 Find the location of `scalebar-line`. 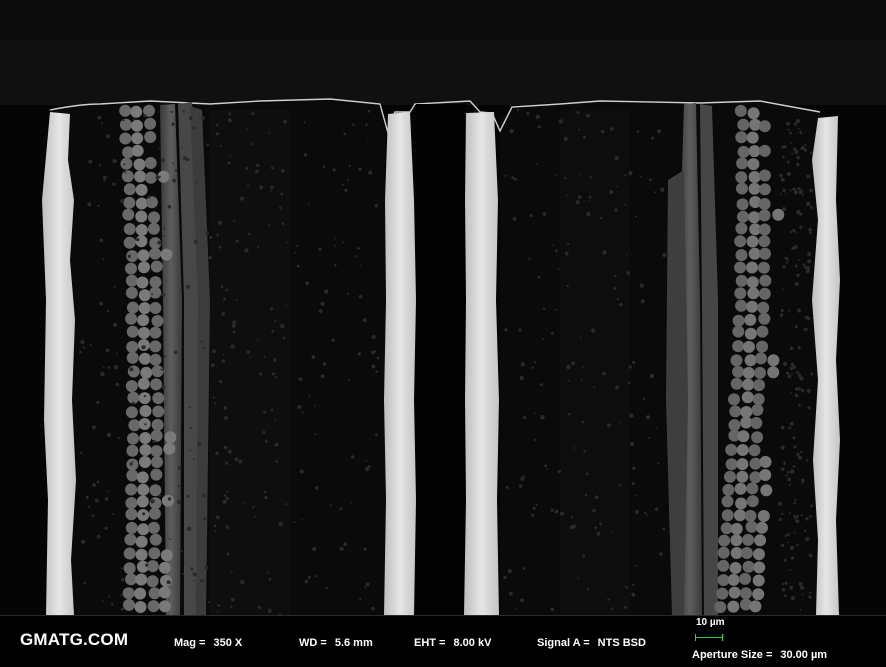

scalebar-line is located at coordinates (709, 637).